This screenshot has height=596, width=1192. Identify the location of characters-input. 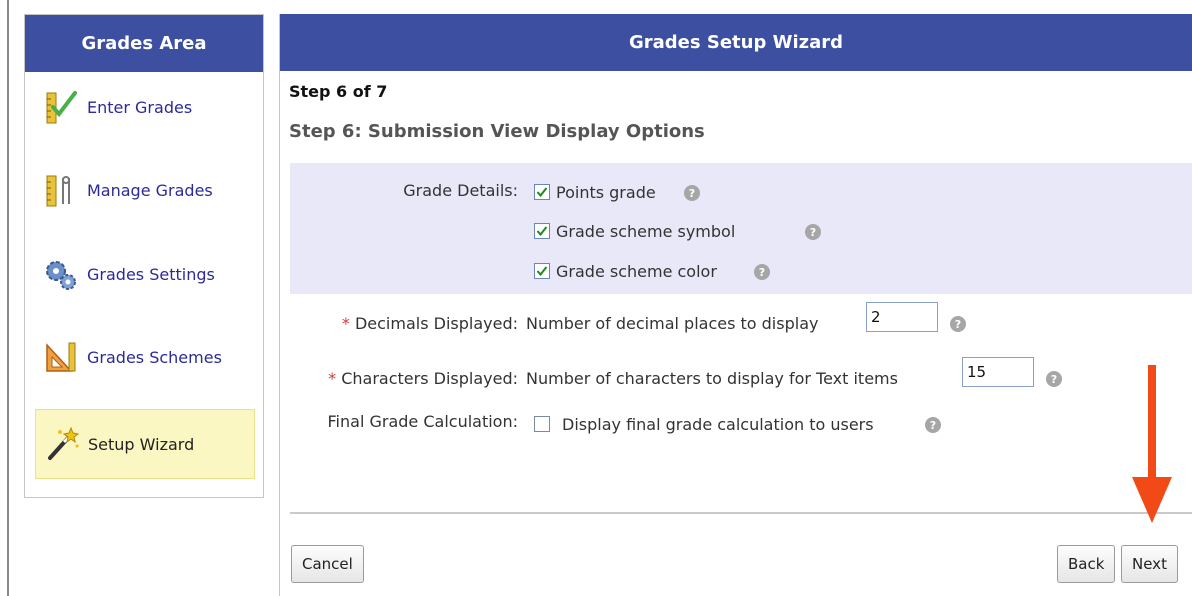
(998, 372).